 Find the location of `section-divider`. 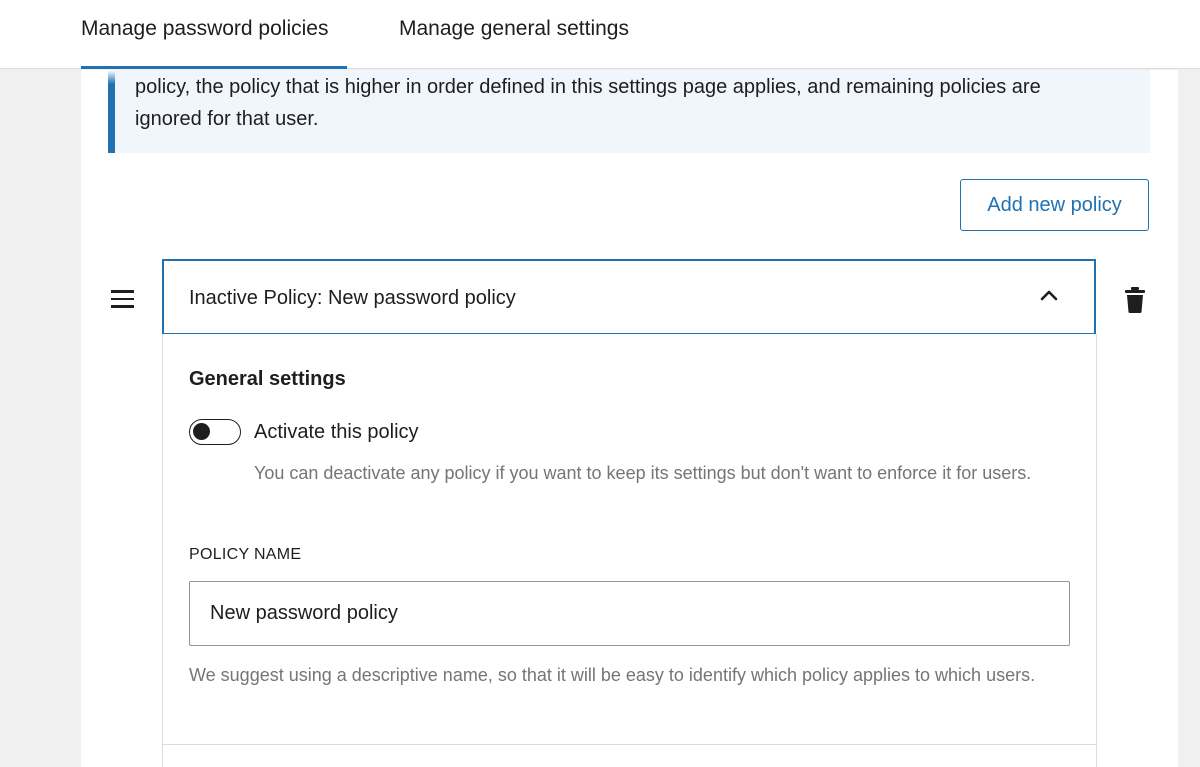

section-divider is located at coordinates (629, 744).